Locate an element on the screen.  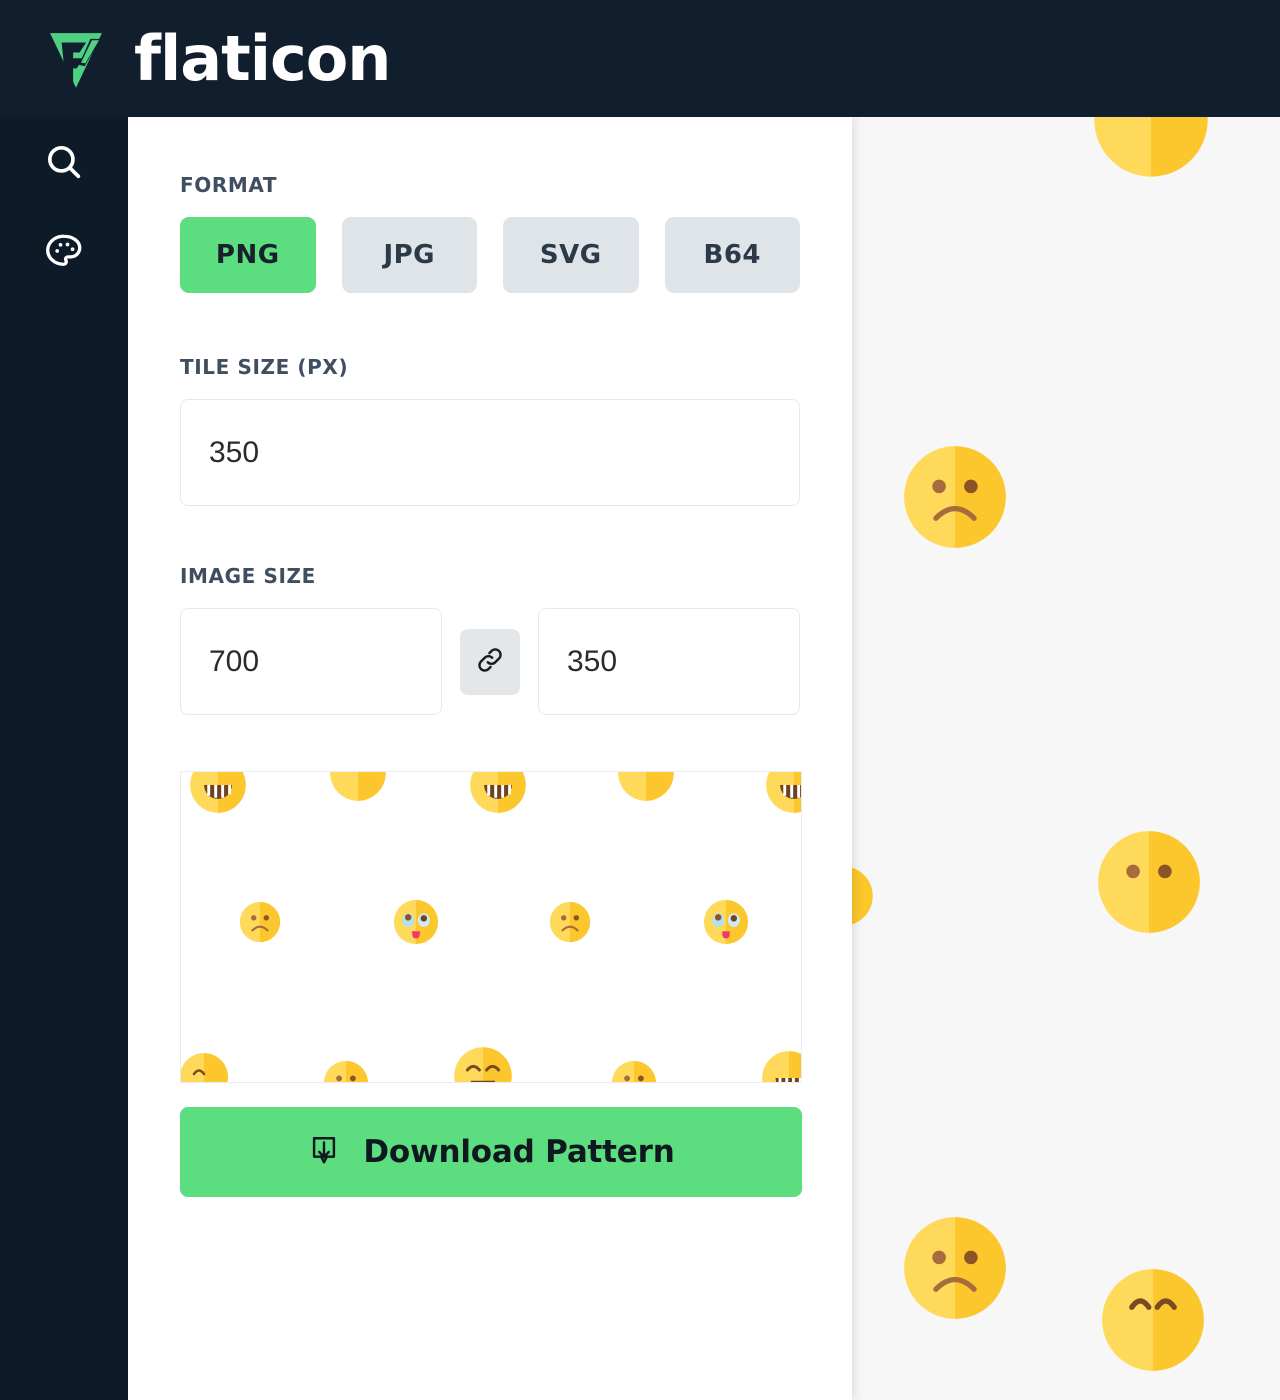
format-button-jpg: JPG is located at coordinates (409, 255).